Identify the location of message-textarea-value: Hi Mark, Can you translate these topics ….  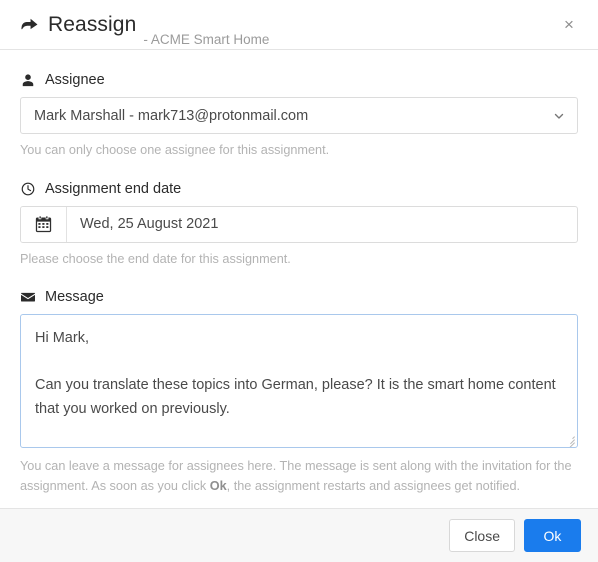
(295, 373).